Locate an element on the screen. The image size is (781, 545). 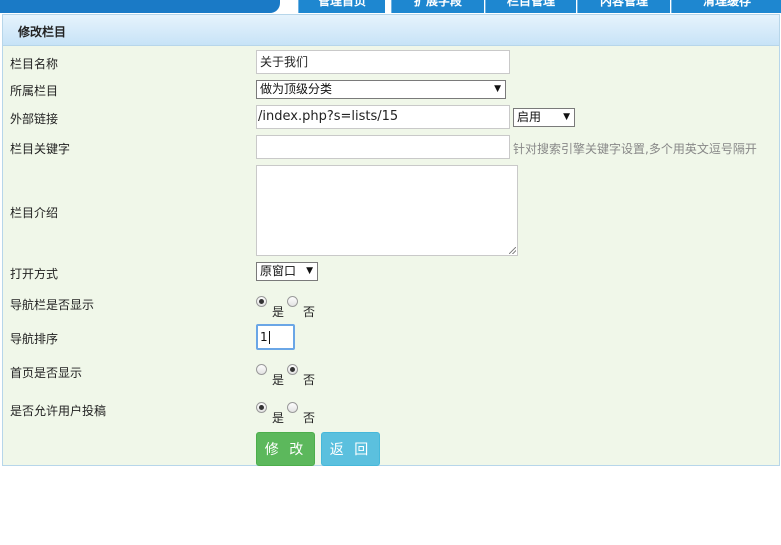
nav-tab-columns: 栏目管理 is located at coordinates (530, 6).